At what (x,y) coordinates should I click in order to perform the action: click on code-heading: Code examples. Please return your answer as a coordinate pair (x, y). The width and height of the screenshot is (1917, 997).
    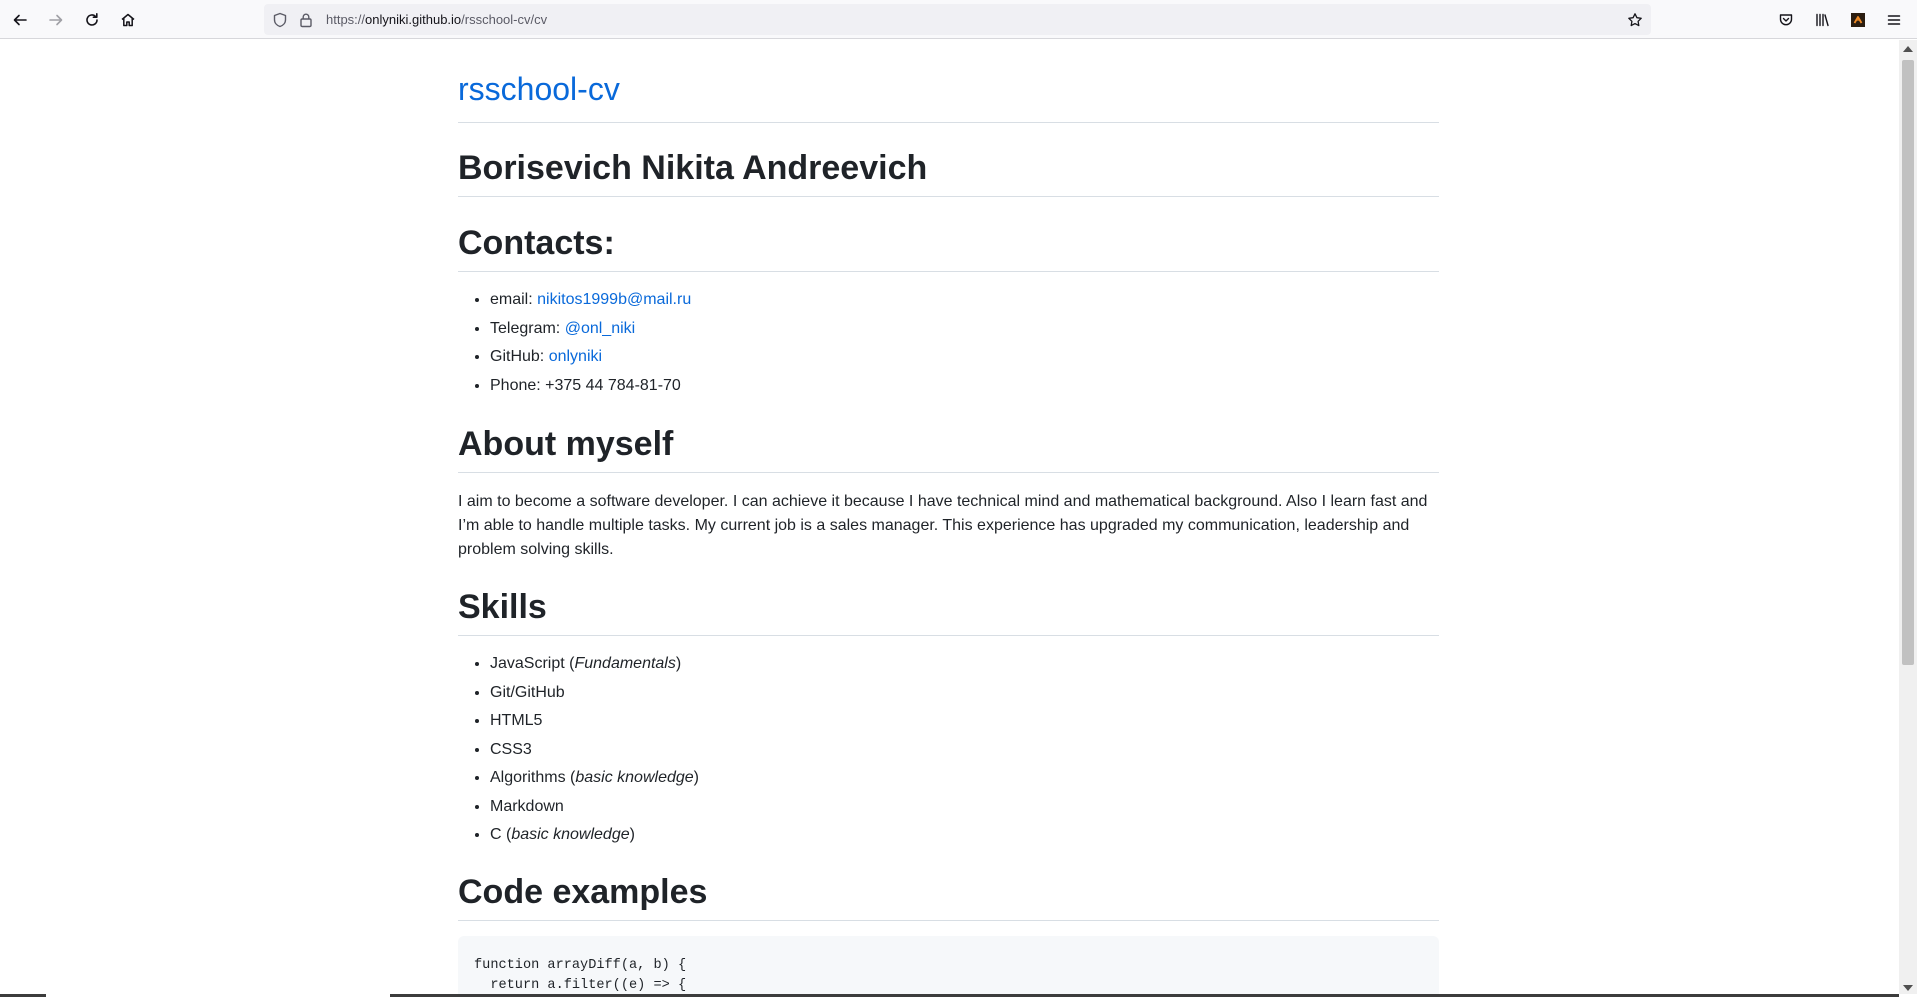
    Looking at the image, I should click on (583, 892).